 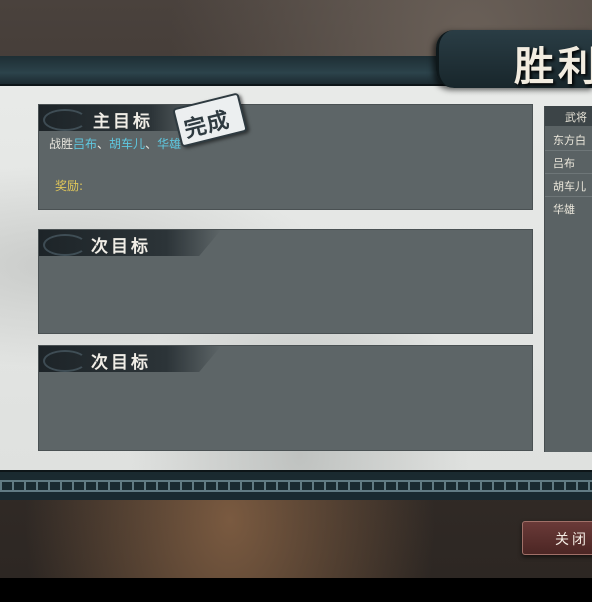 What do you see at coordinates (61, 144) in the screenshot?
I see `objective-prefix: 战胜` at bounding box center [61, 144].